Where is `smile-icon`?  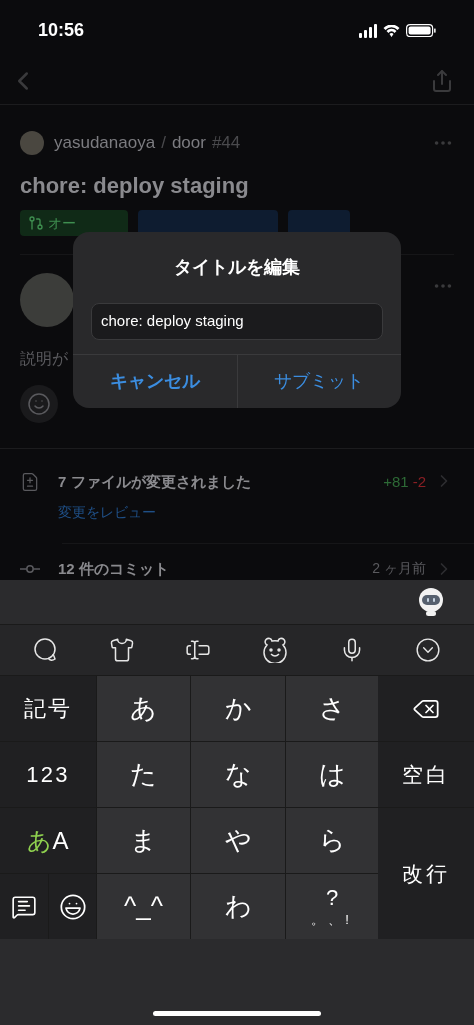
smile-icon is located at coordinates (39, 404).